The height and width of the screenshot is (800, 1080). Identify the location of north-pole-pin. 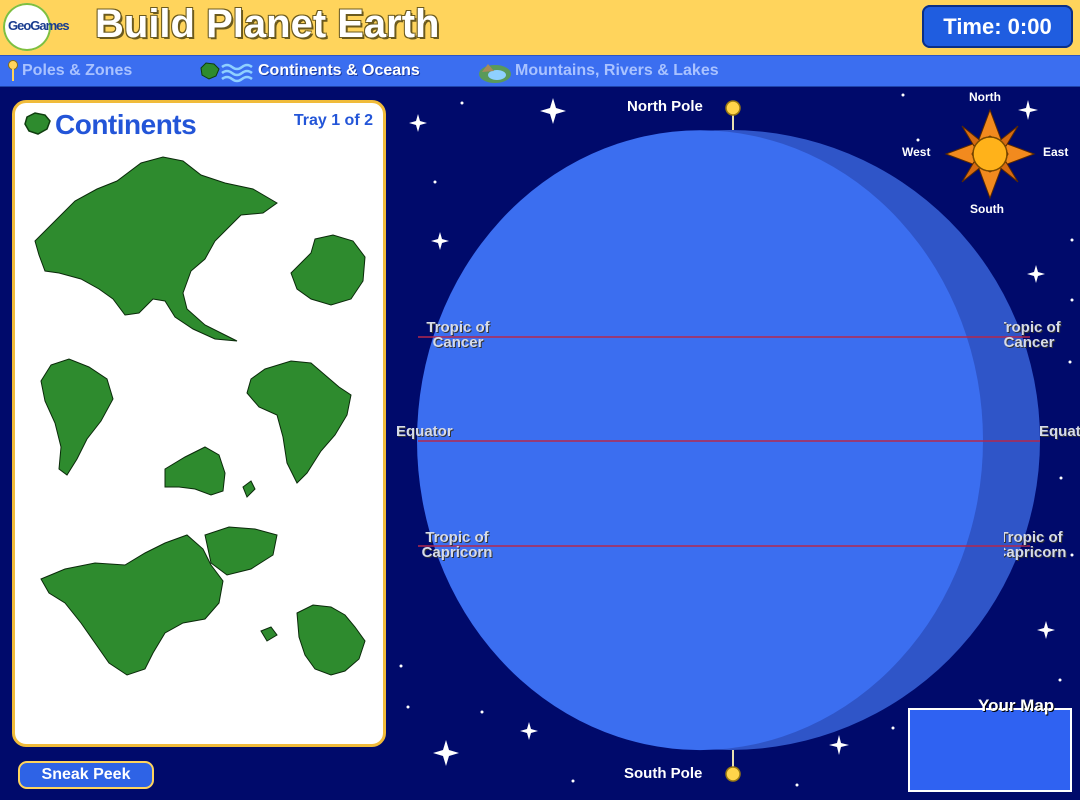
(733, 115).